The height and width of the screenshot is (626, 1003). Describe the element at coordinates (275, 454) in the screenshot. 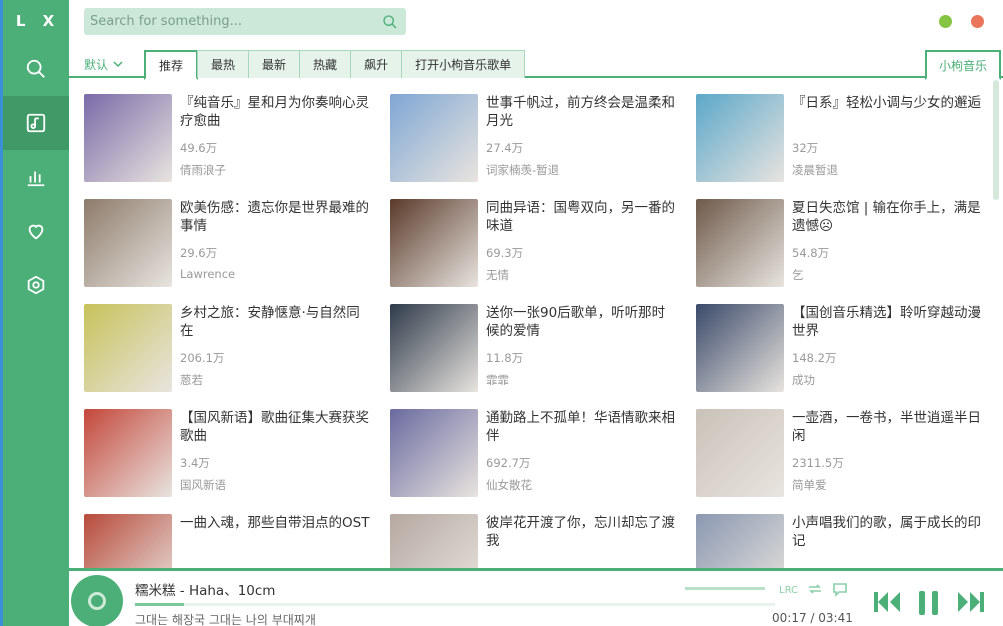

I see `playlist-info: 【国风新语】歌曲征集大赛获奖歌曲 3.4万 国风新语` at that location.